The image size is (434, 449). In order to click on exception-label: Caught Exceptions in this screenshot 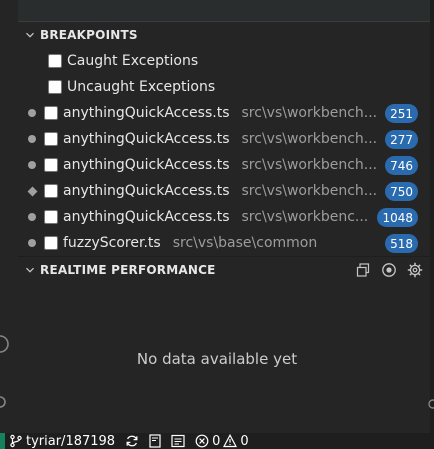, I will do `click(133, 61)`.